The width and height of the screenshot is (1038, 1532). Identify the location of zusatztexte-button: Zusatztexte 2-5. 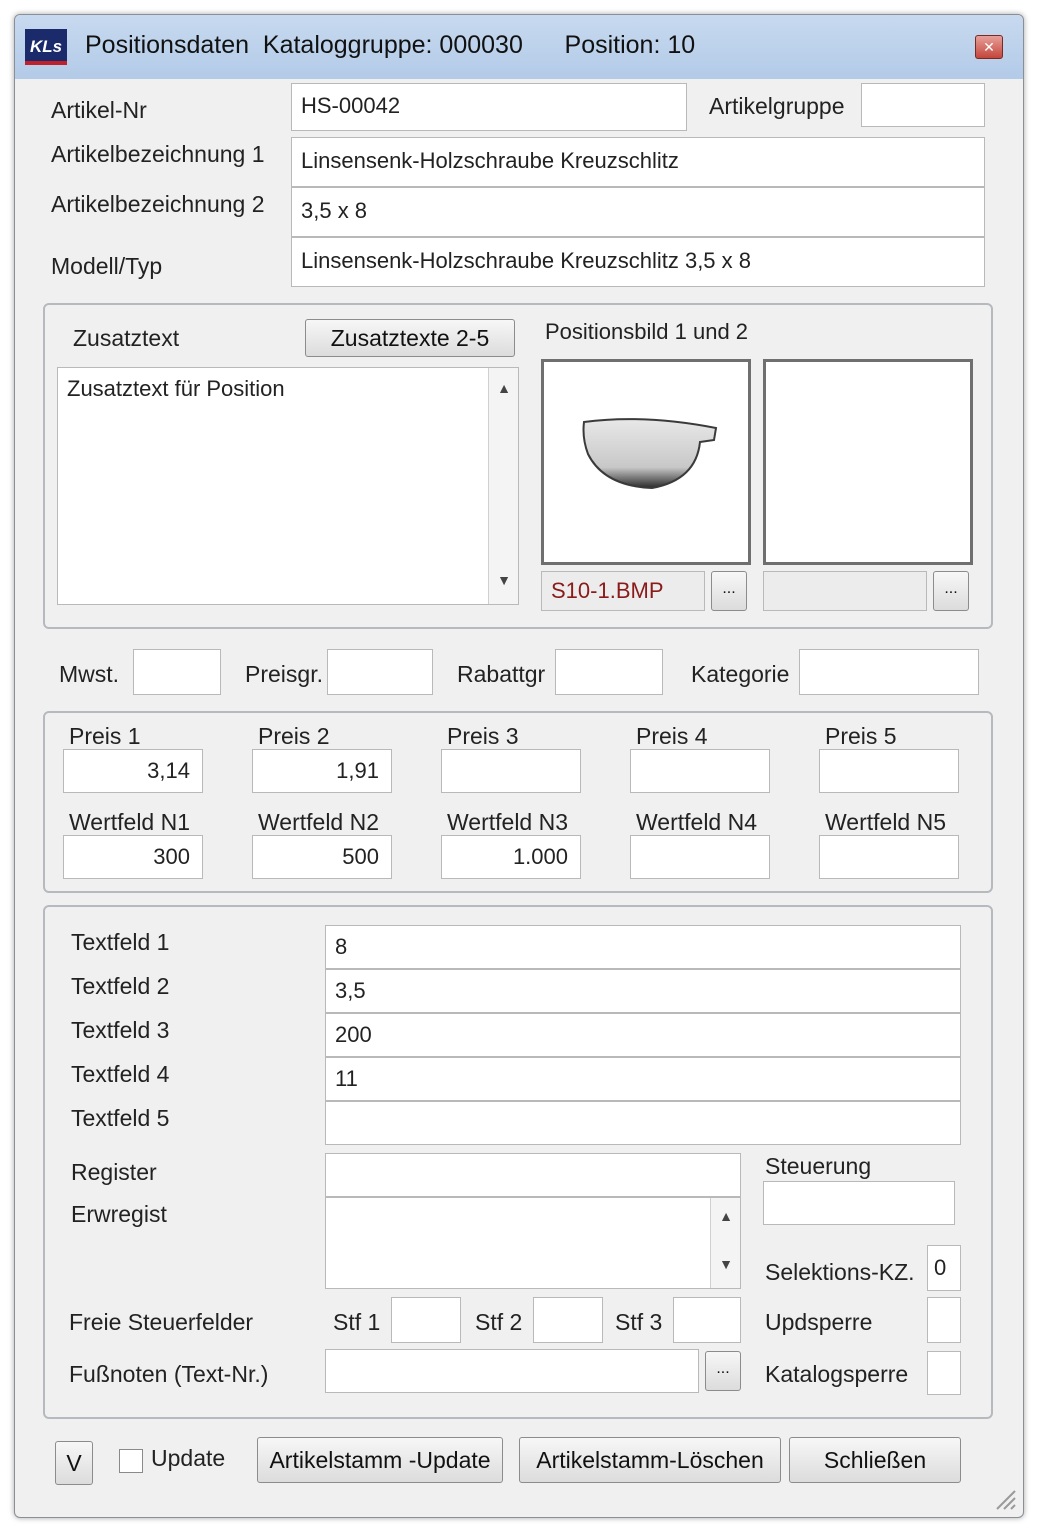
(410, 338).